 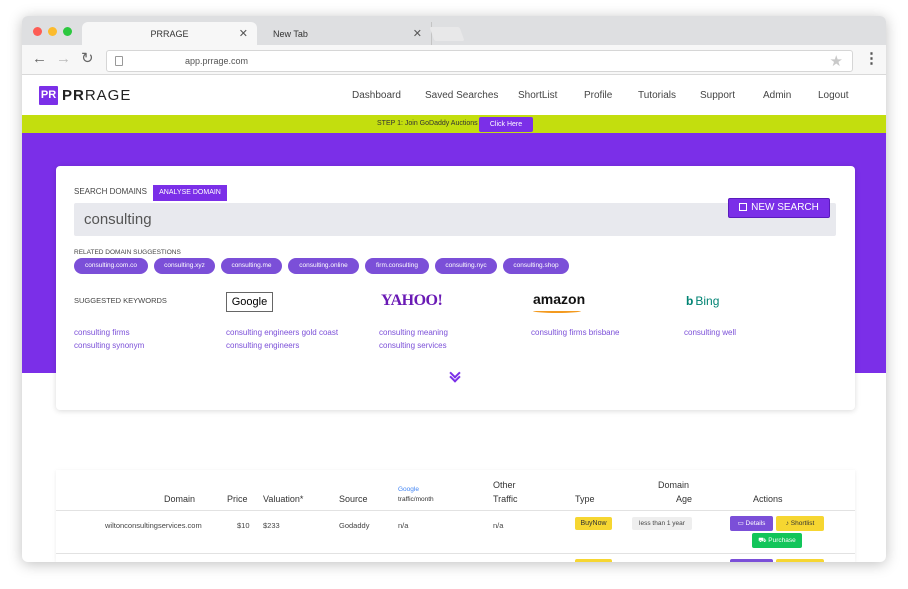 What do you see at coordinates (455, 219) in the screenshot?
I see `search-input: consulting` at bounding box center [455, 219].